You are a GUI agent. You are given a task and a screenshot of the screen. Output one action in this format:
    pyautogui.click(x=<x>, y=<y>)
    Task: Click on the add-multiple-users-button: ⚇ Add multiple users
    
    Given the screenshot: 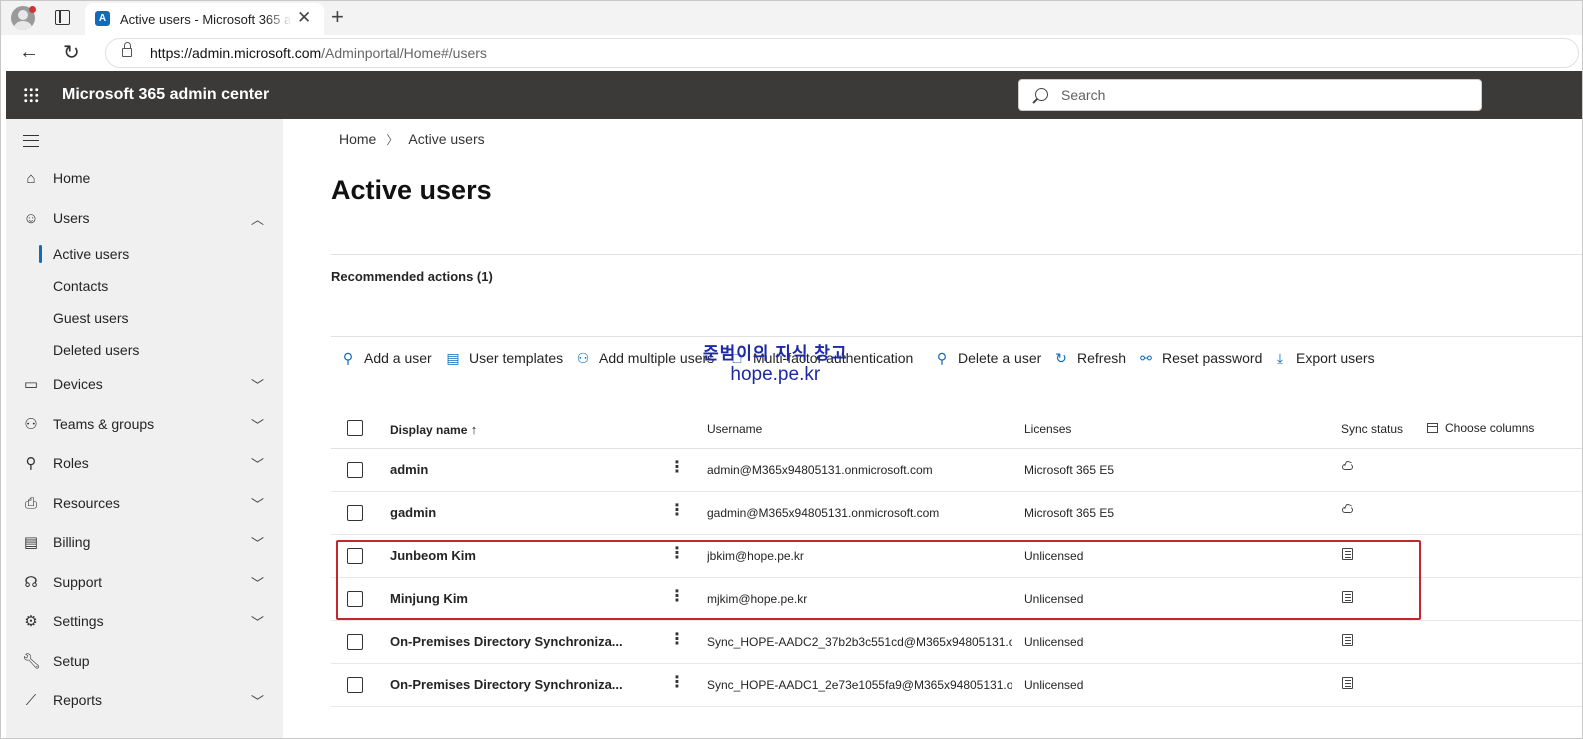 What is the action you would take?
    pyautogui.click(x=644, y=358)
    